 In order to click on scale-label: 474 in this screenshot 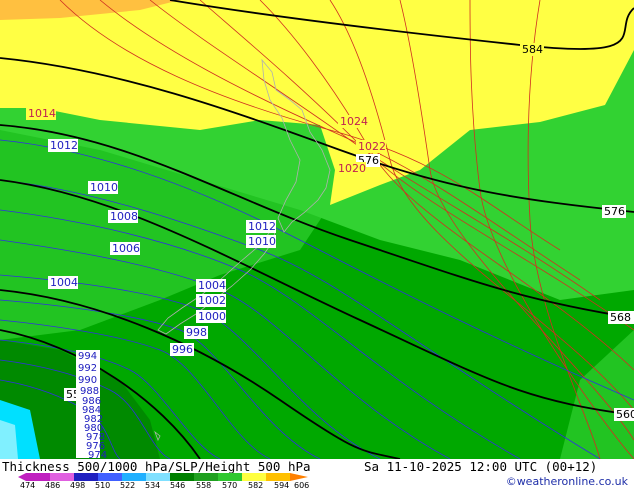, I will do `click(28, 485)`.